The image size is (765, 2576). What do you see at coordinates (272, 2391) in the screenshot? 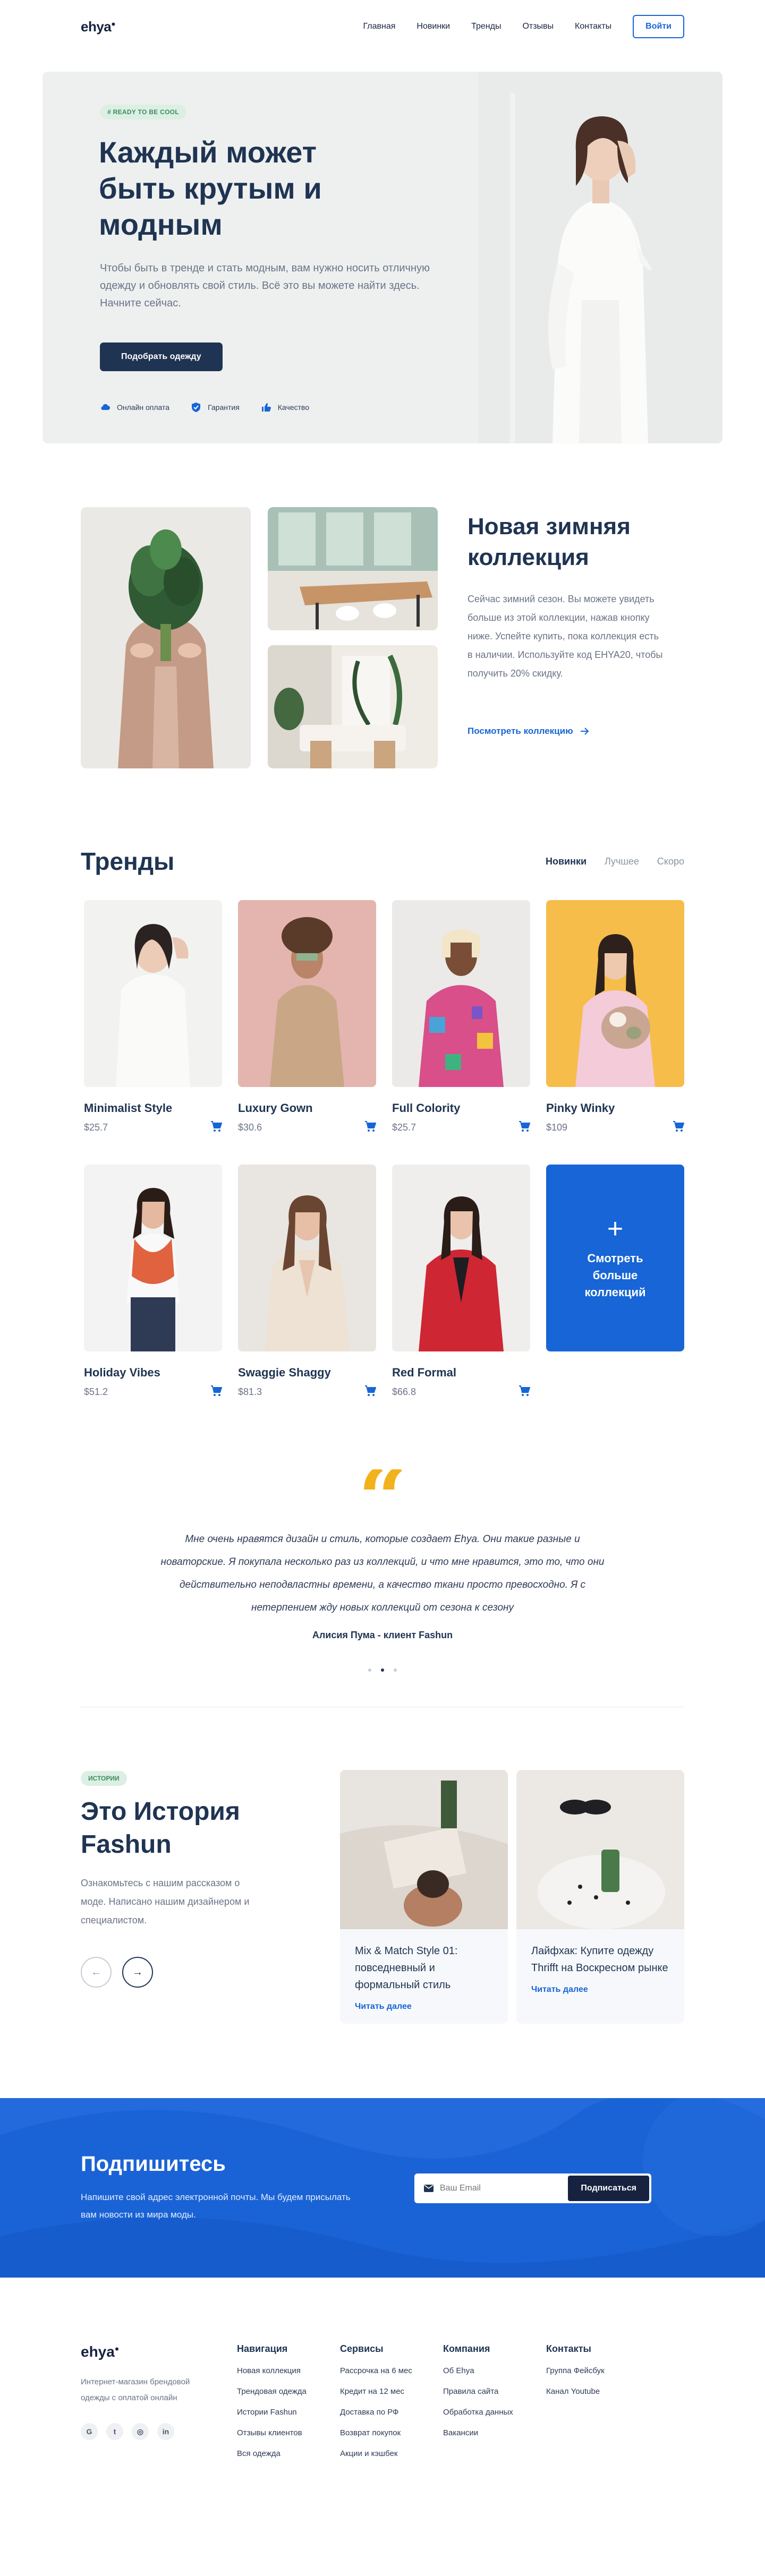
I see `footer-link: Трендовая одежда` at bounding box center [272, 2391].